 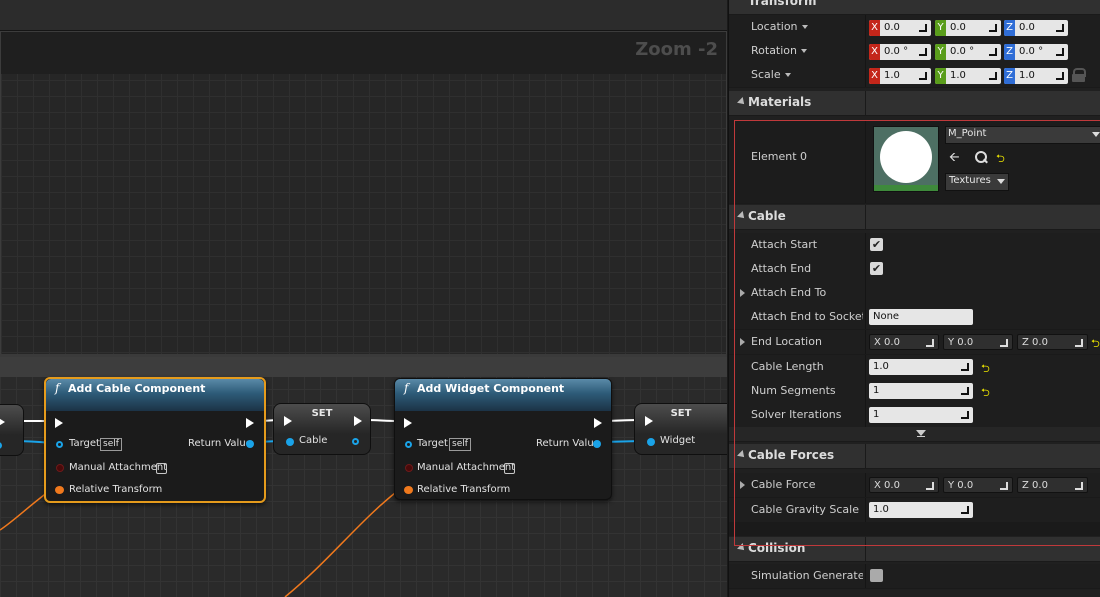 I want to click on cable-gravity-scale-input: 1.0, so click(x=921, y=510).